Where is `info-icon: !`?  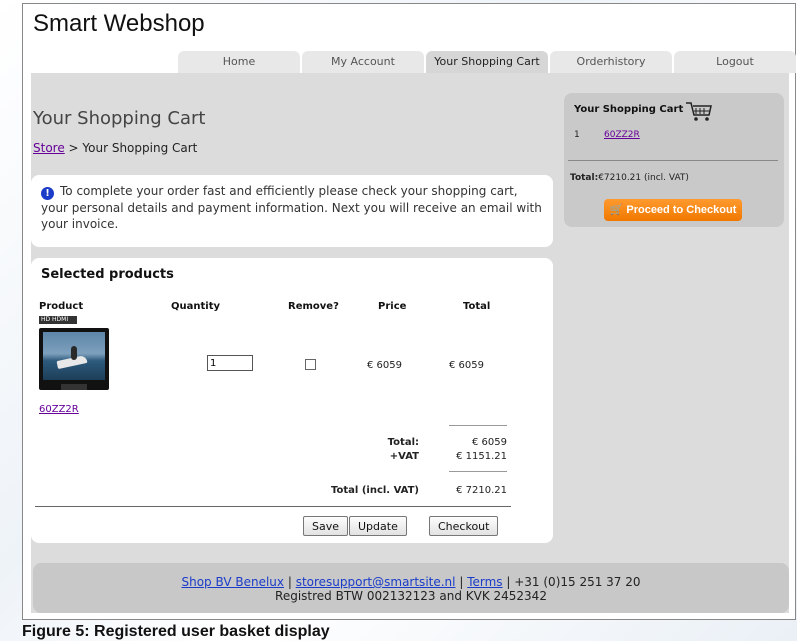
info-icon: ! is located at coordinates (47, 193).